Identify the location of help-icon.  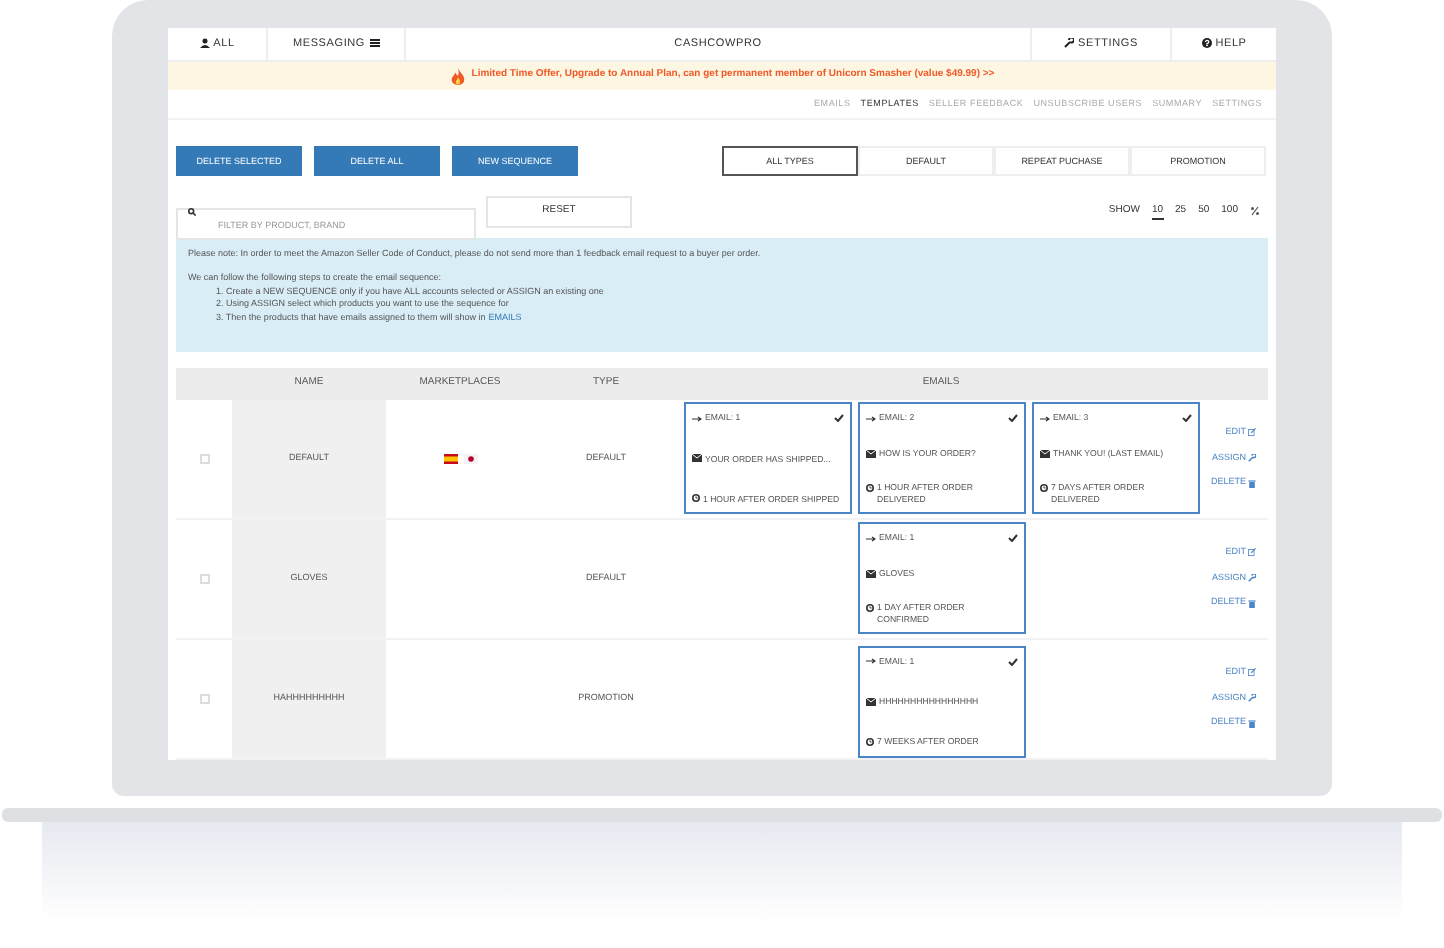
(1206, 43).